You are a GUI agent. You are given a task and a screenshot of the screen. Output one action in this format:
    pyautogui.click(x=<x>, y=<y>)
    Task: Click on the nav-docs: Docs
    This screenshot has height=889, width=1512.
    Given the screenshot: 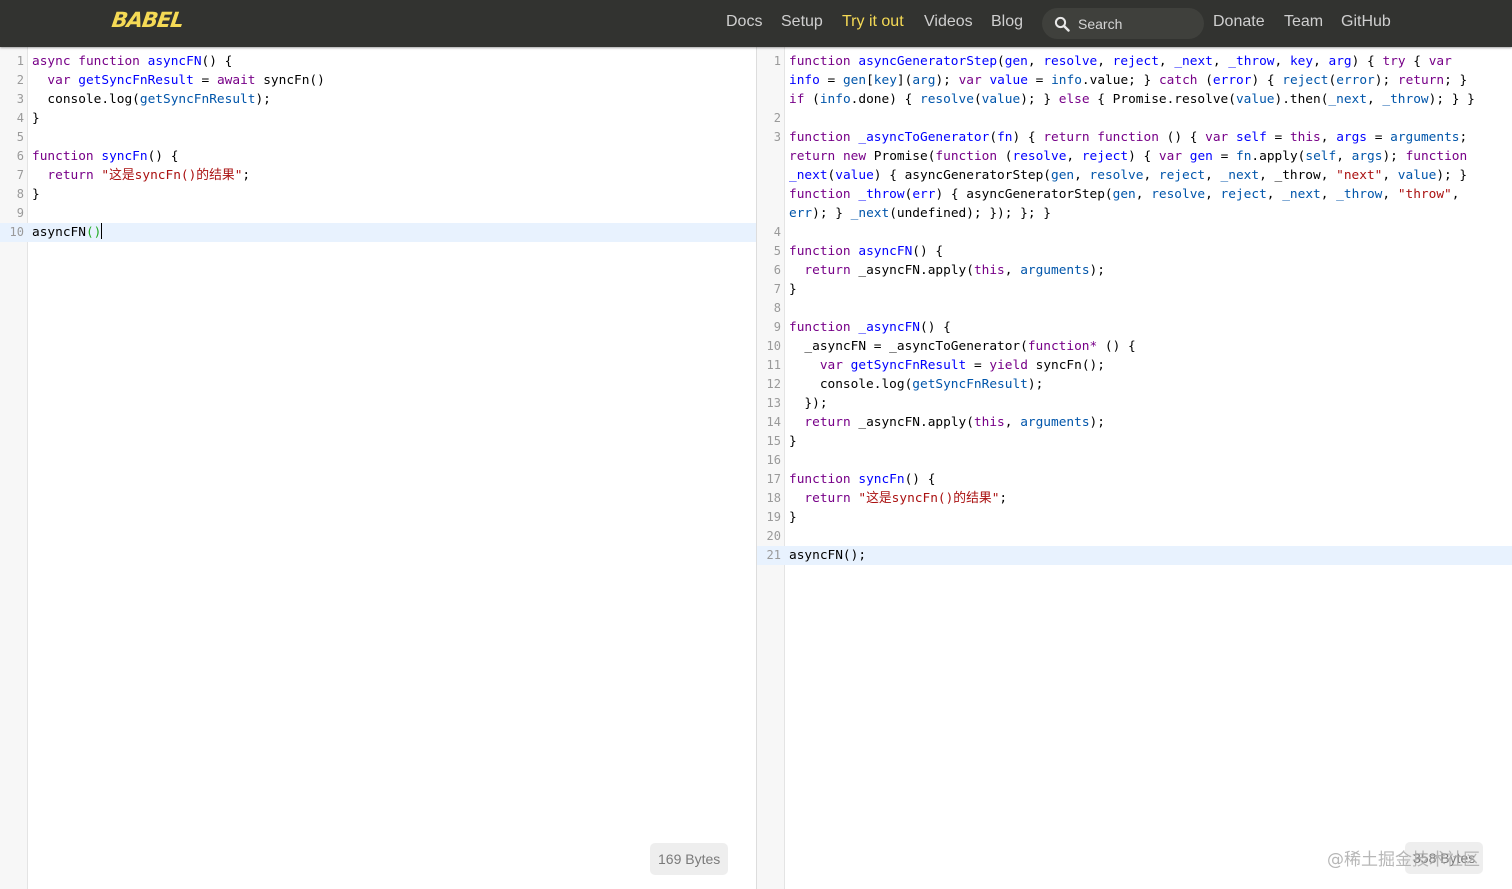 What is the action you would take?
    pyautogui.click(x=744, y=22)
    